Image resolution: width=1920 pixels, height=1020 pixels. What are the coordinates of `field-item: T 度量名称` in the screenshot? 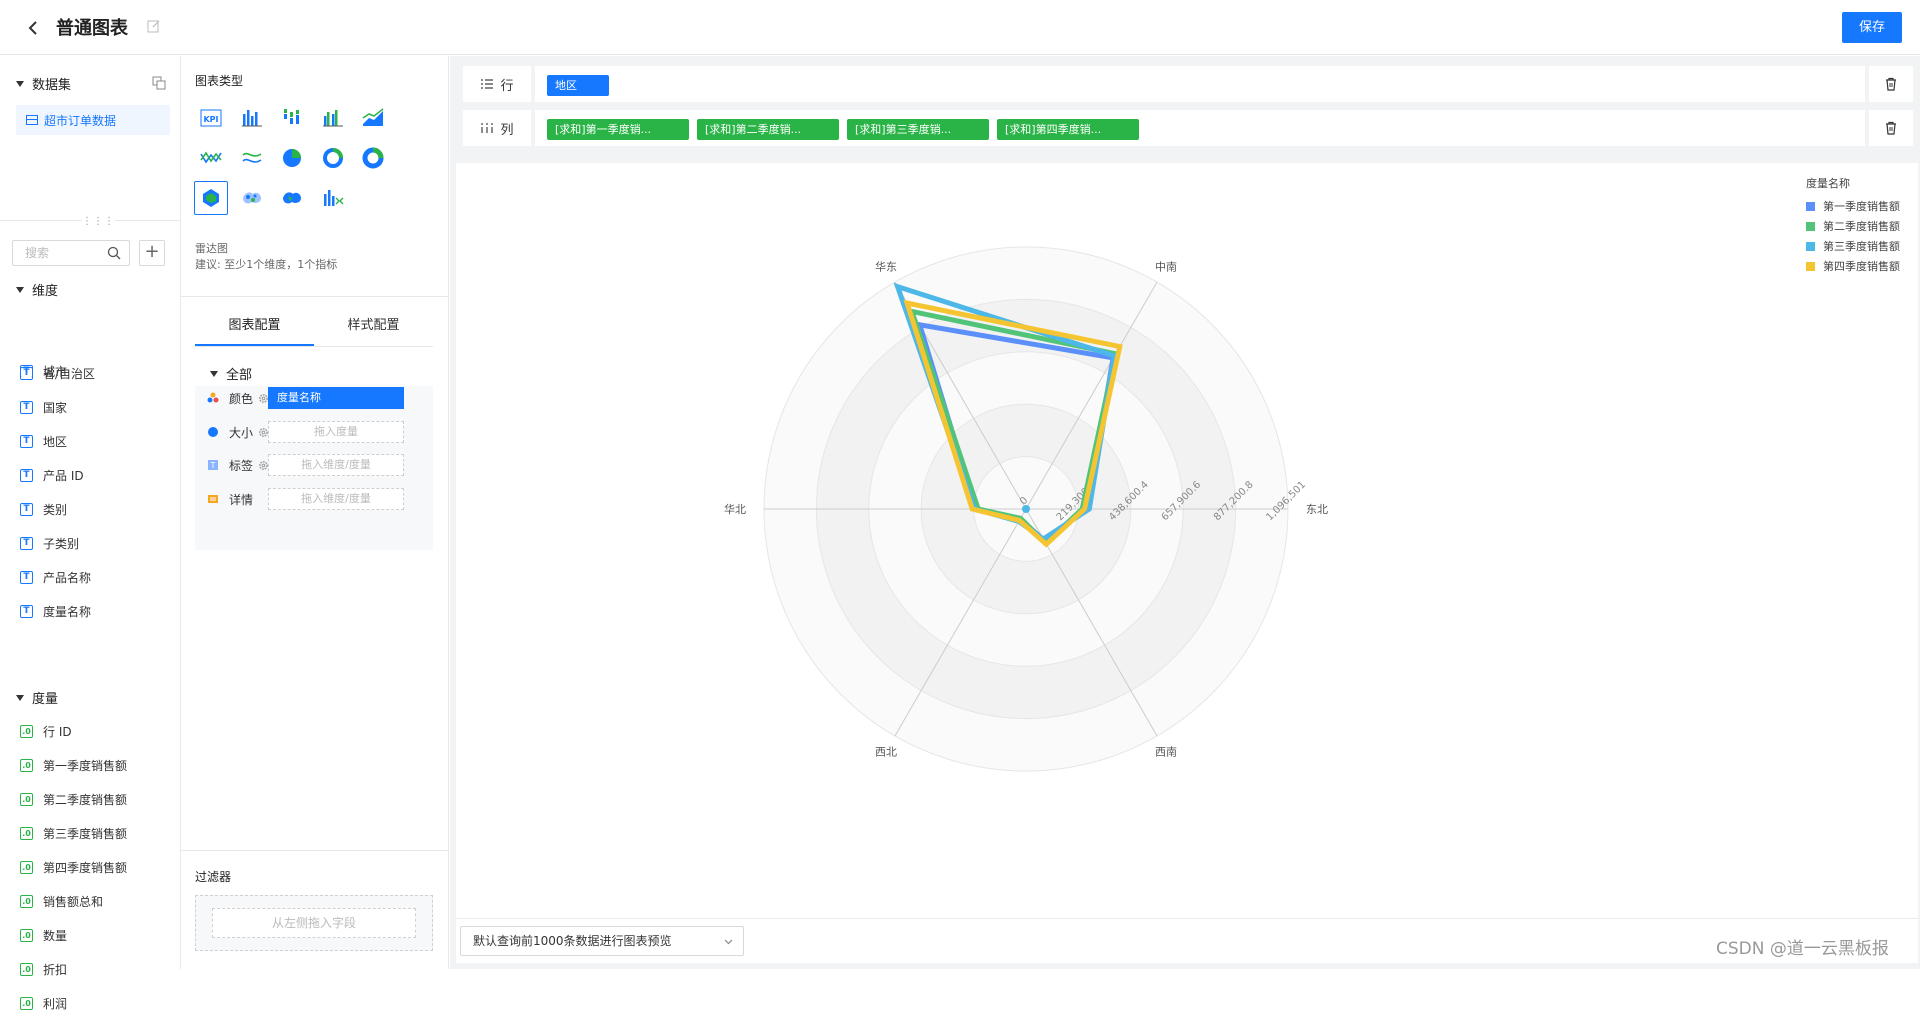 It's located at (100, 611).